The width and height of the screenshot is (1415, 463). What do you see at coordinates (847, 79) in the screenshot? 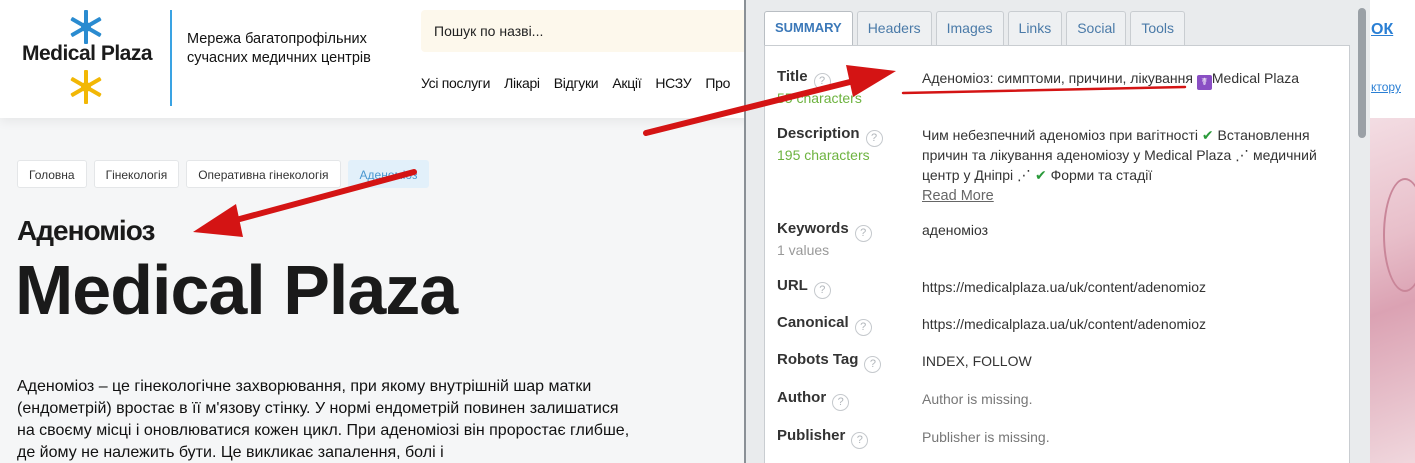
I see `title-label: Title?` at bounding box center [847, 79].